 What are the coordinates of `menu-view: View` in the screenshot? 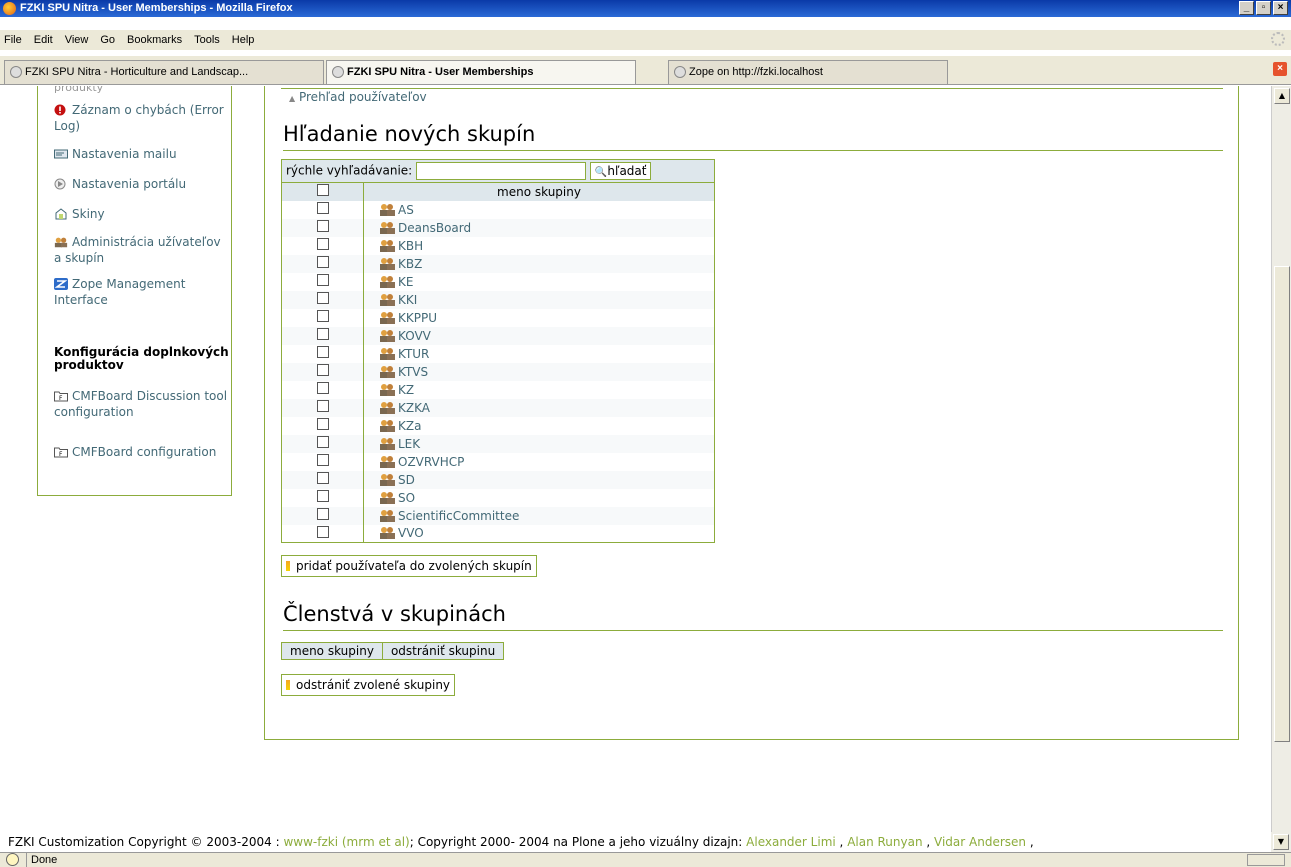 It's located at (77, 40).